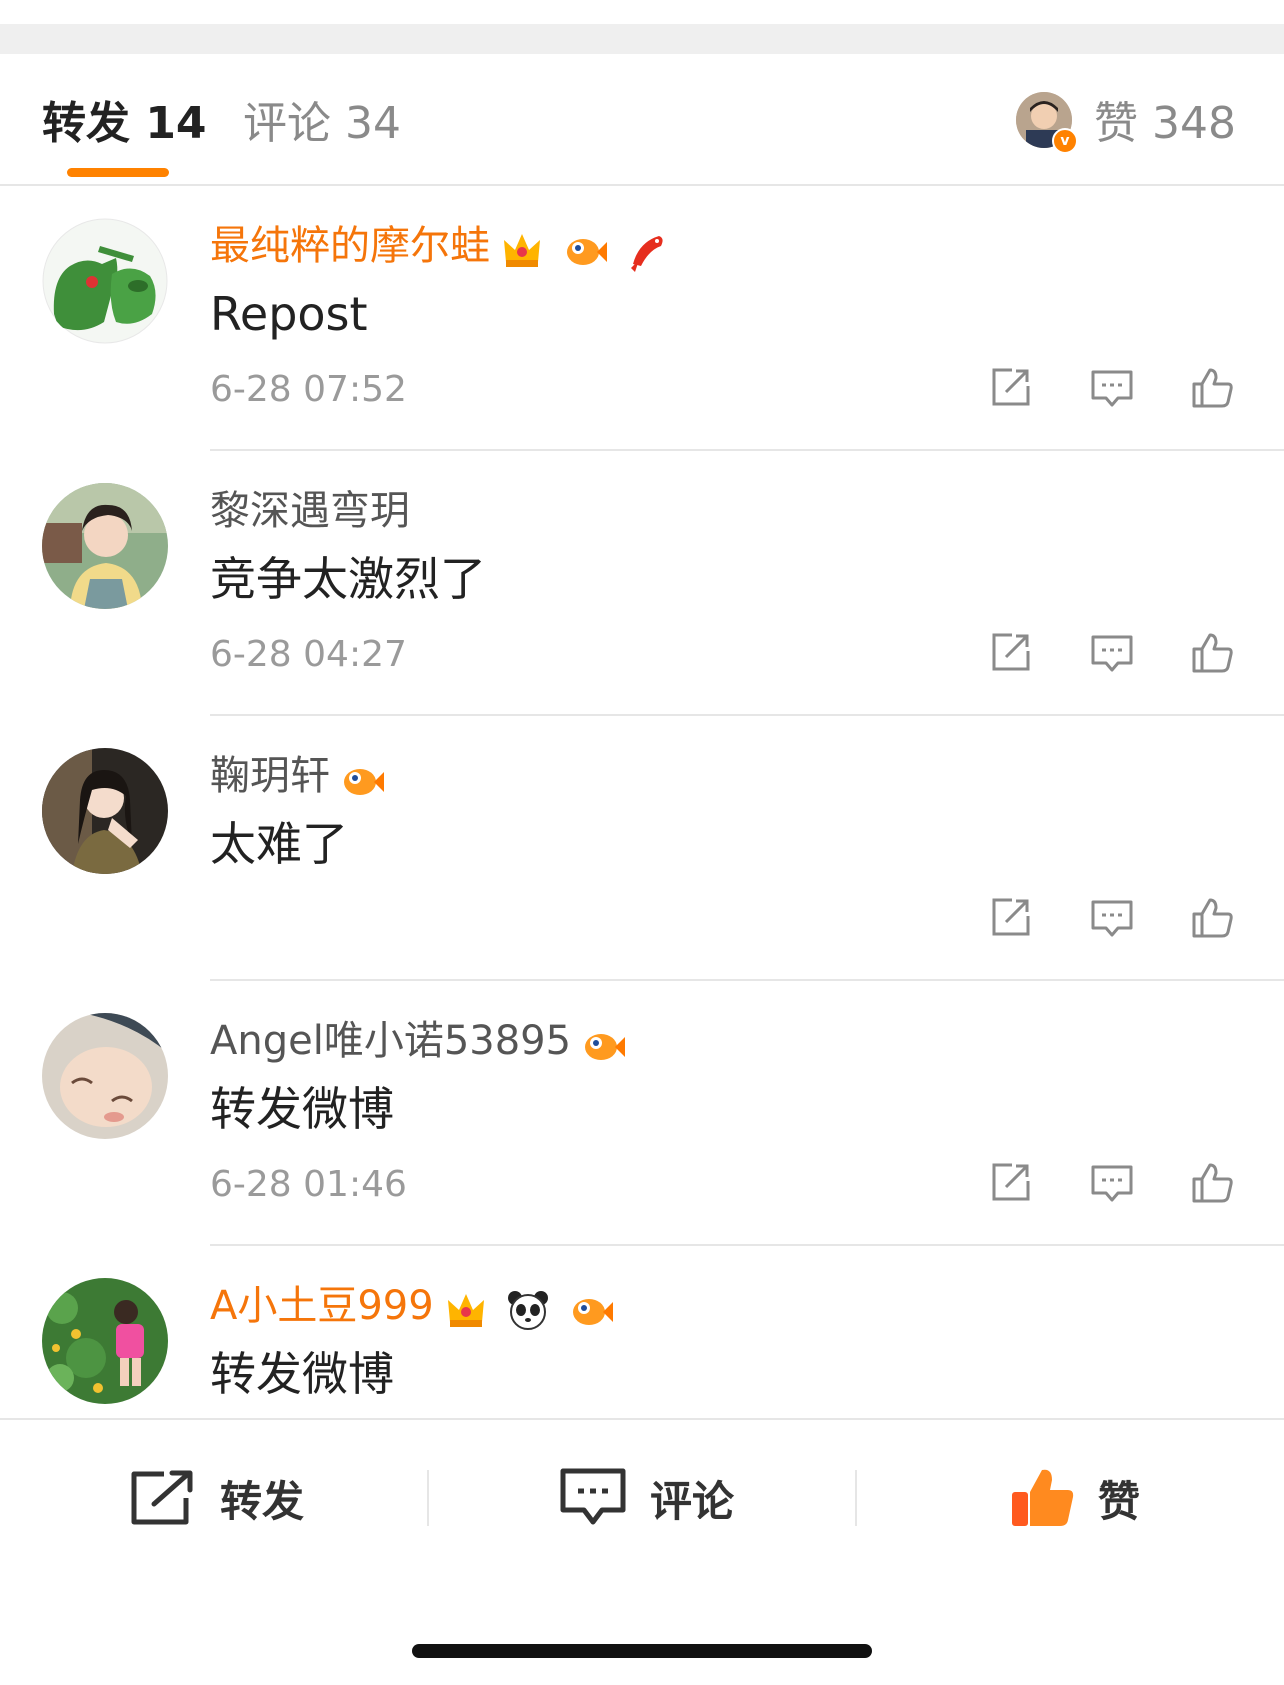  What do you see at coordinates (646, 1498) in the screenshot?
I see `comment-button: 评论` at bounding box center [646, 1498].